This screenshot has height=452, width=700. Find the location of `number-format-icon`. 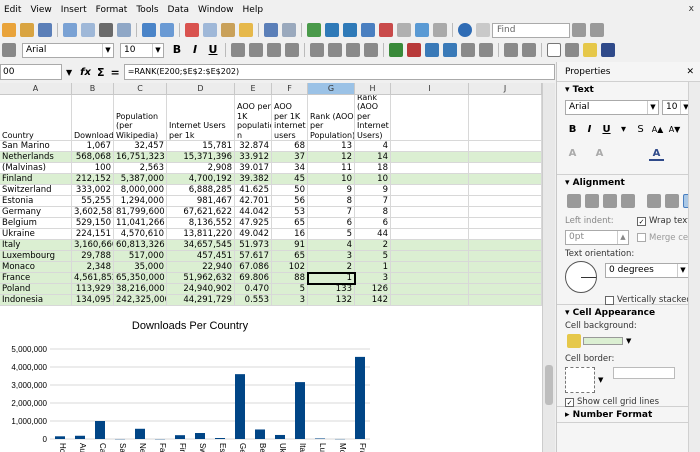

number-format-icon is located at coordinates (432, 50).